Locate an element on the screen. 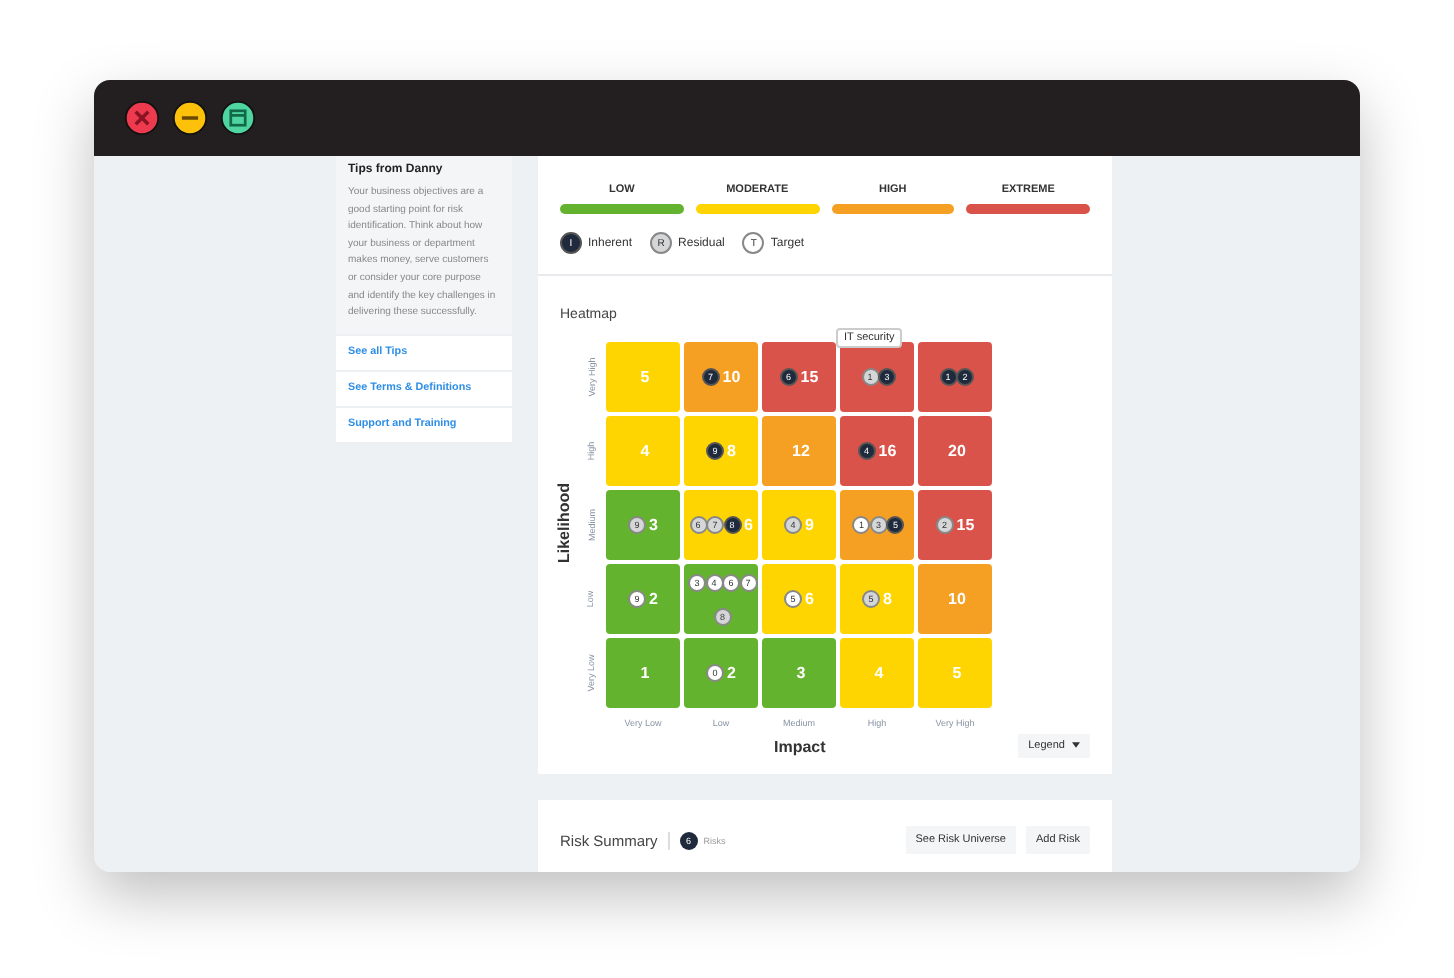  heatmap-cell: 20 is located at coordinates (955, 451).